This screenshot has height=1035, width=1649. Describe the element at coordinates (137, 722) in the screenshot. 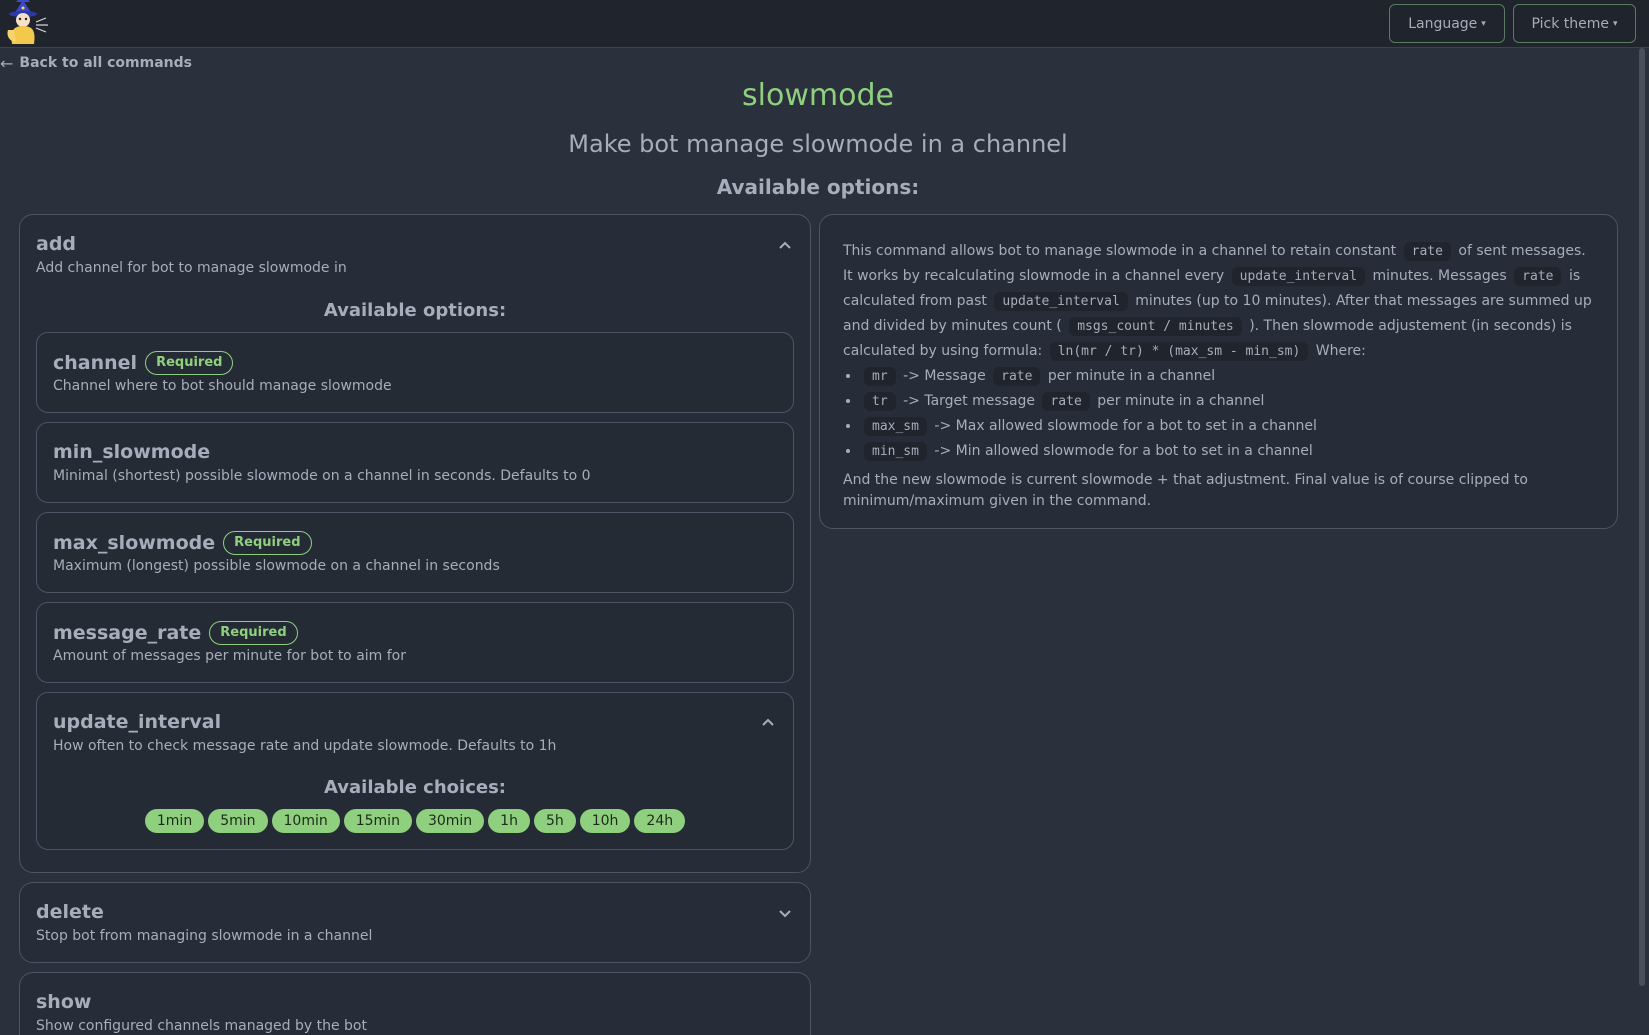

I see `option-name: update_interval` at that location.